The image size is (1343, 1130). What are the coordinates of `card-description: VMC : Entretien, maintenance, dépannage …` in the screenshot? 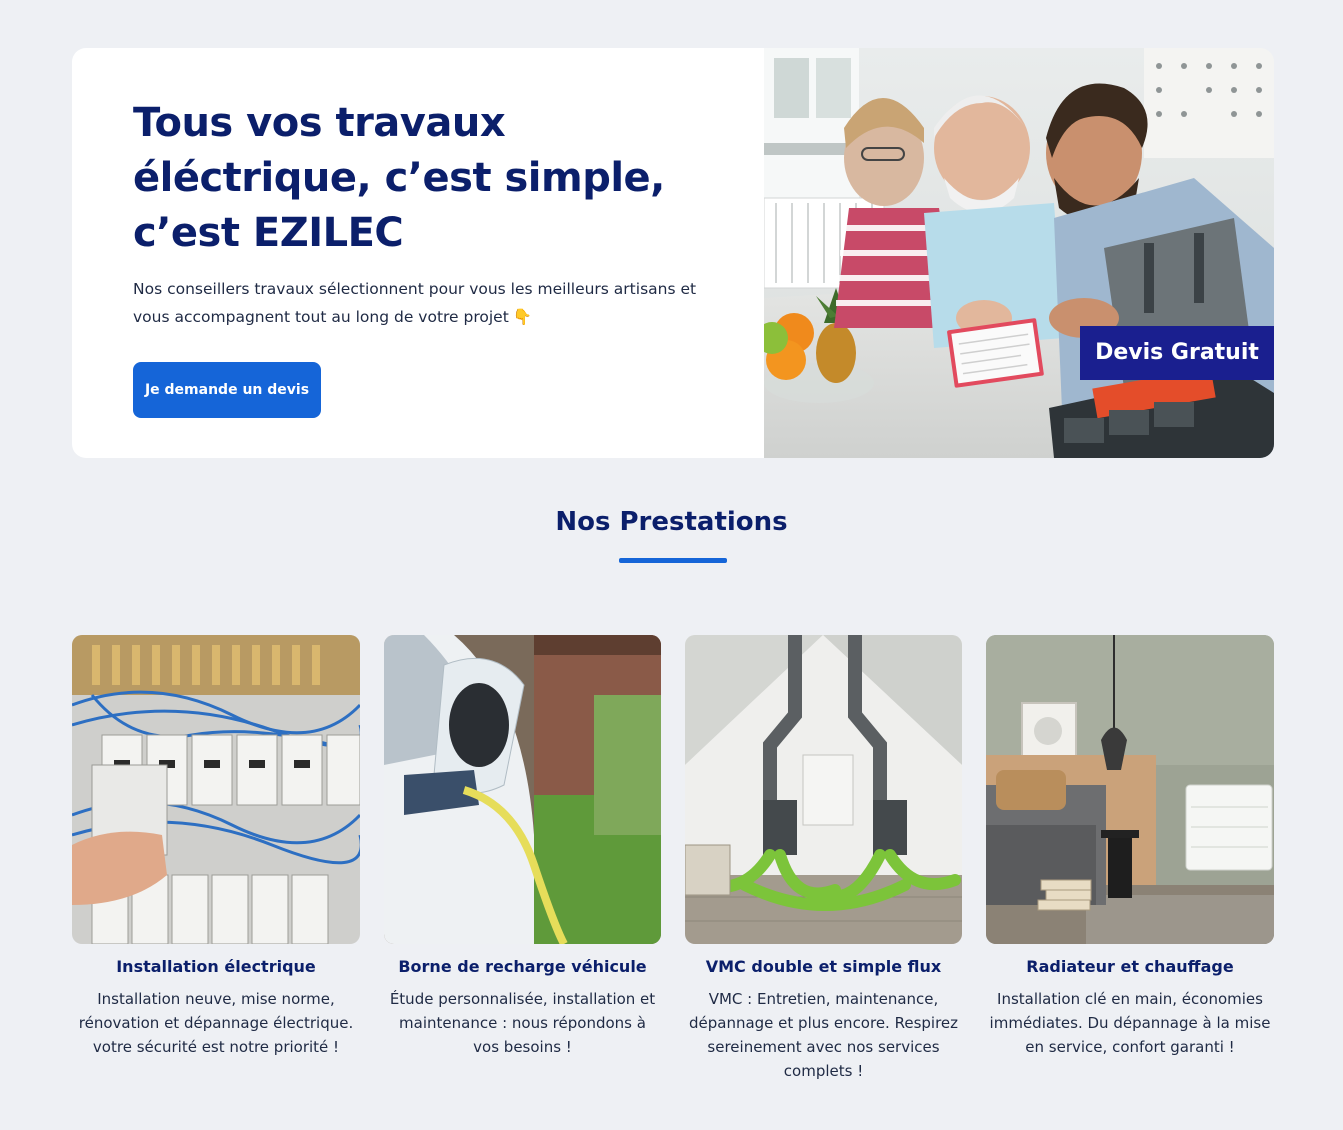 It's located at (823, 1035).